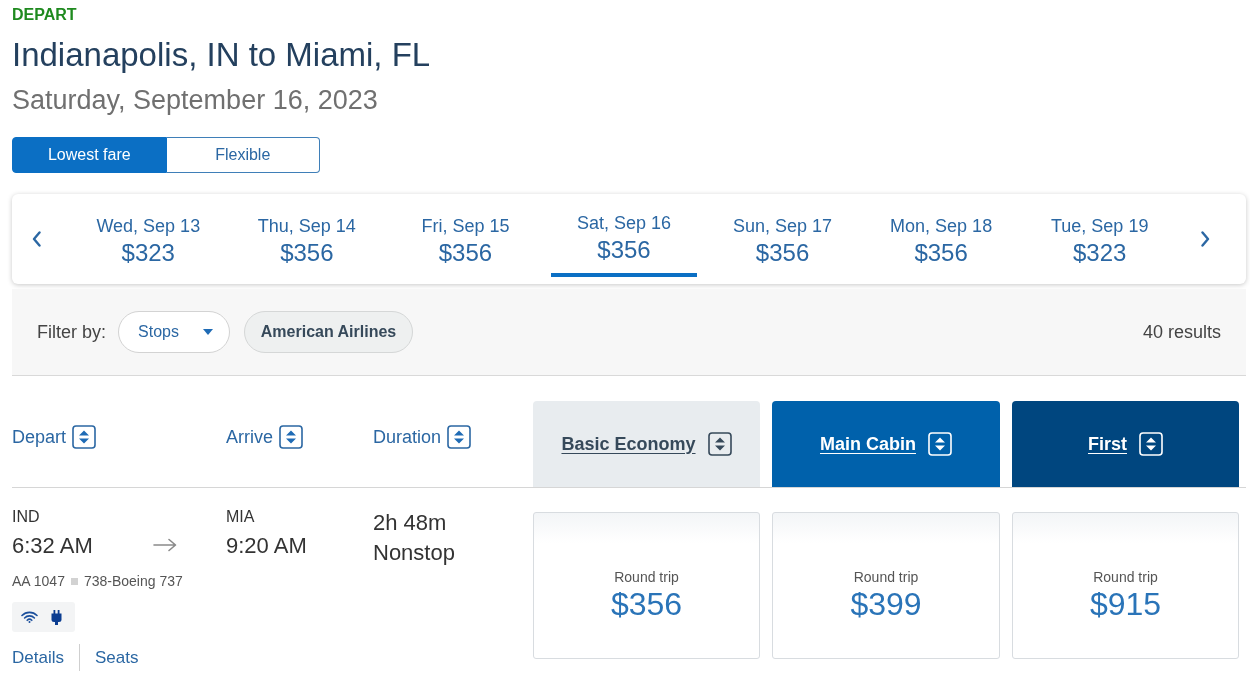 The image size is (1250, 687). What do you see at coordinates (306, 235) in the screenshot?
I see `date-tab: Thu, Sep 14 $356` at bounding box center [306, 235].